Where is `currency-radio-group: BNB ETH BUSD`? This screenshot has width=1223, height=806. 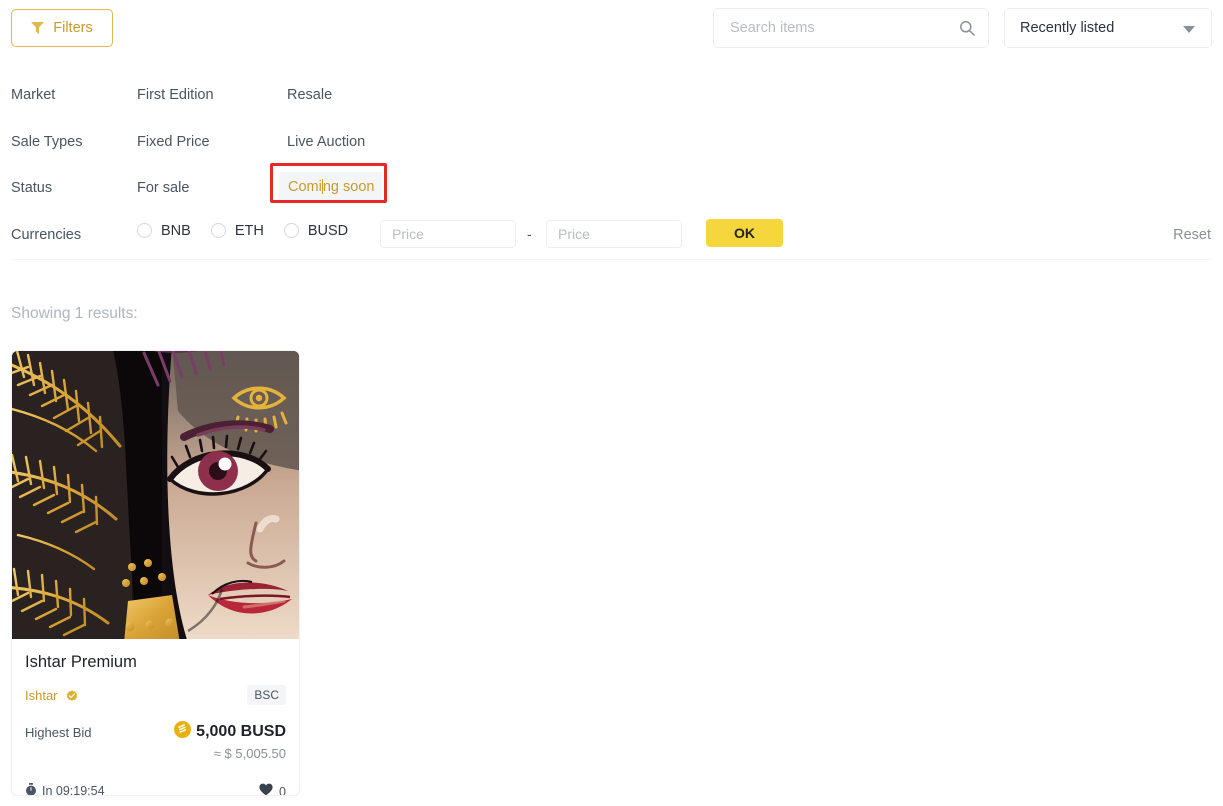
currency-radio-group: BNB ETH BUSD is located at coordinates (252, 231).